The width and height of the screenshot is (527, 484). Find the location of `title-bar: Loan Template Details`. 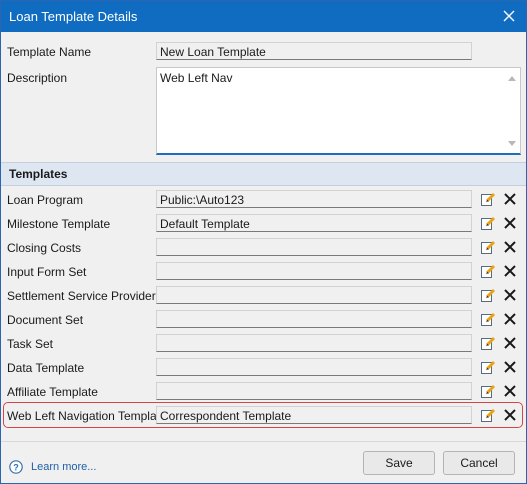

title-bar: Loan Template Details is located at coordinates (263, 16).